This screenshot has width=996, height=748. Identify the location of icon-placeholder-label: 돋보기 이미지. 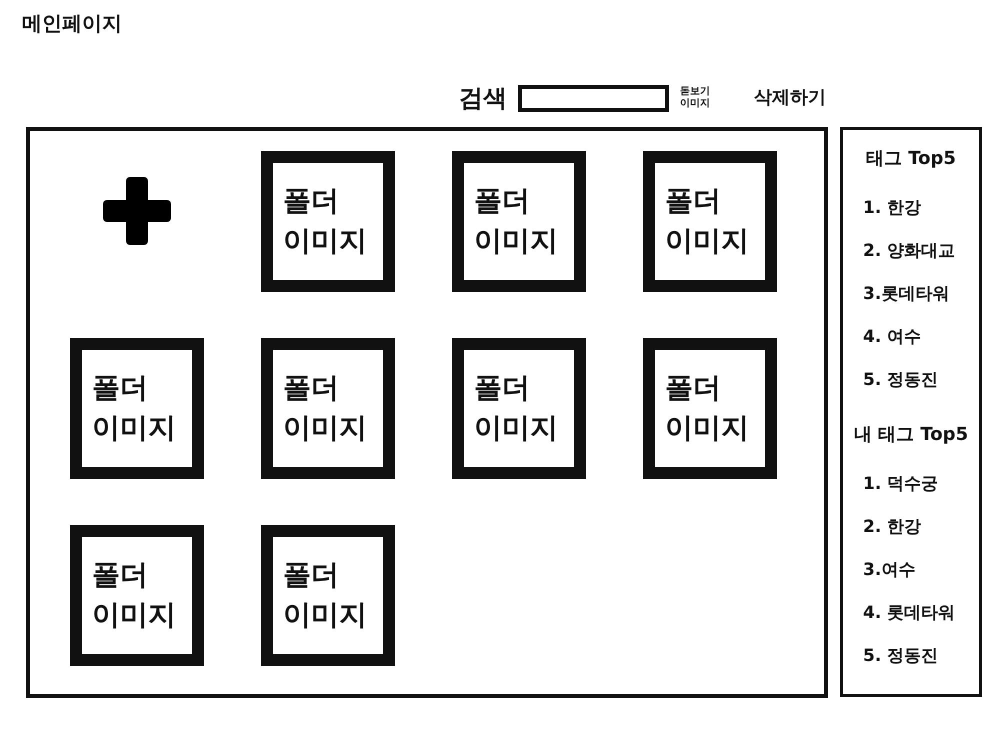
(695, 98).